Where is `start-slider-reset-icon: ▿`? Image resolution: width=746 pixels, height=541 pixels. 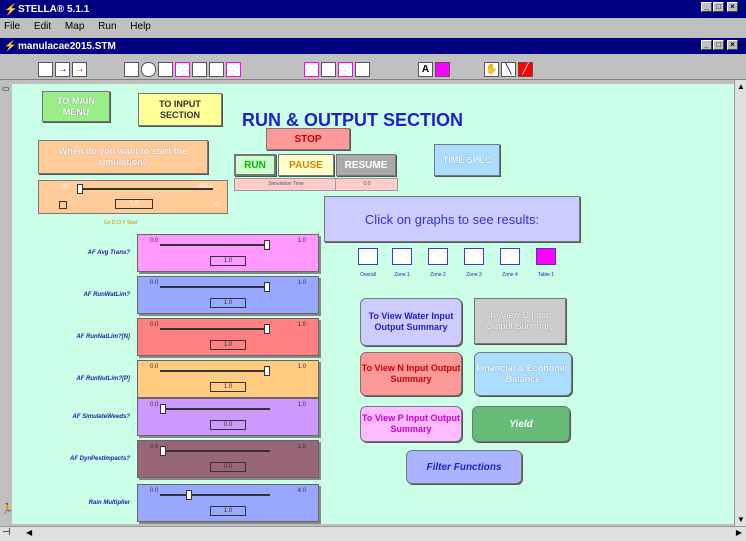 start-slider-reset-icon: ▿ is located at coordinates (216, 204).